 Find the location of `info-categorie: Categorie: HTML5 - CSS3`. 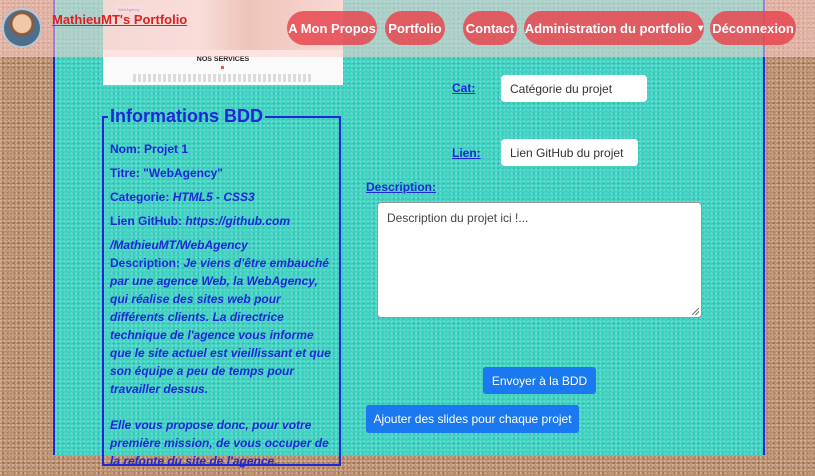

info-categorie: Categorie: HTML5 - CSS3 is located at coordinates (224, 197).